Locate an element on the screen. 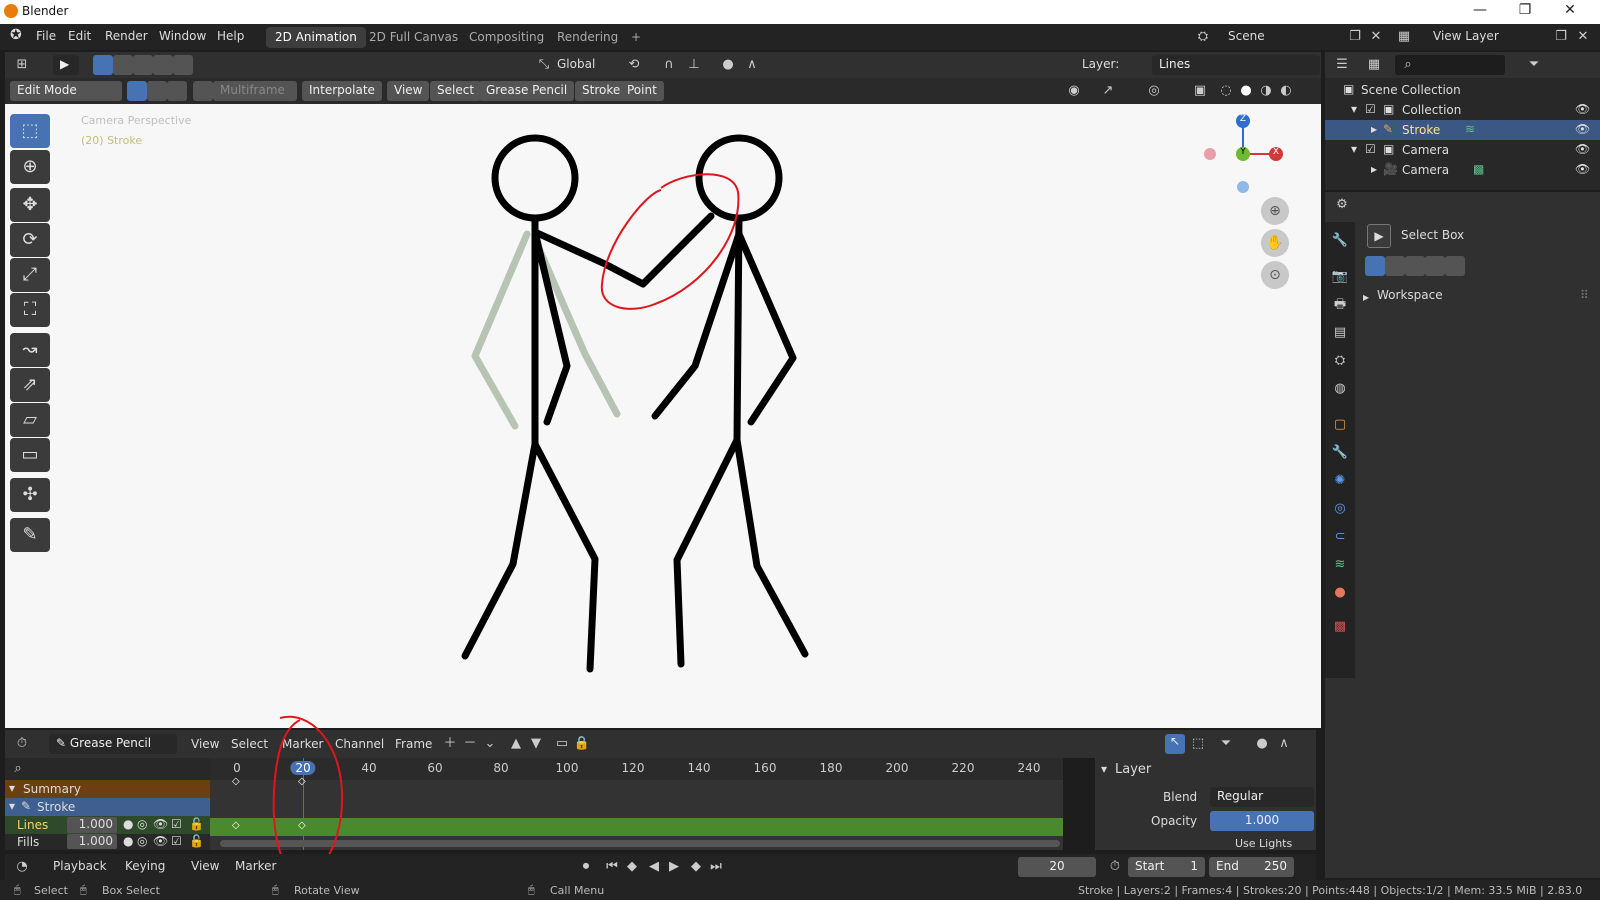 This screenshot has width=1600, height=900. close-icon: ✕ is located at coordinates (1570, 12).